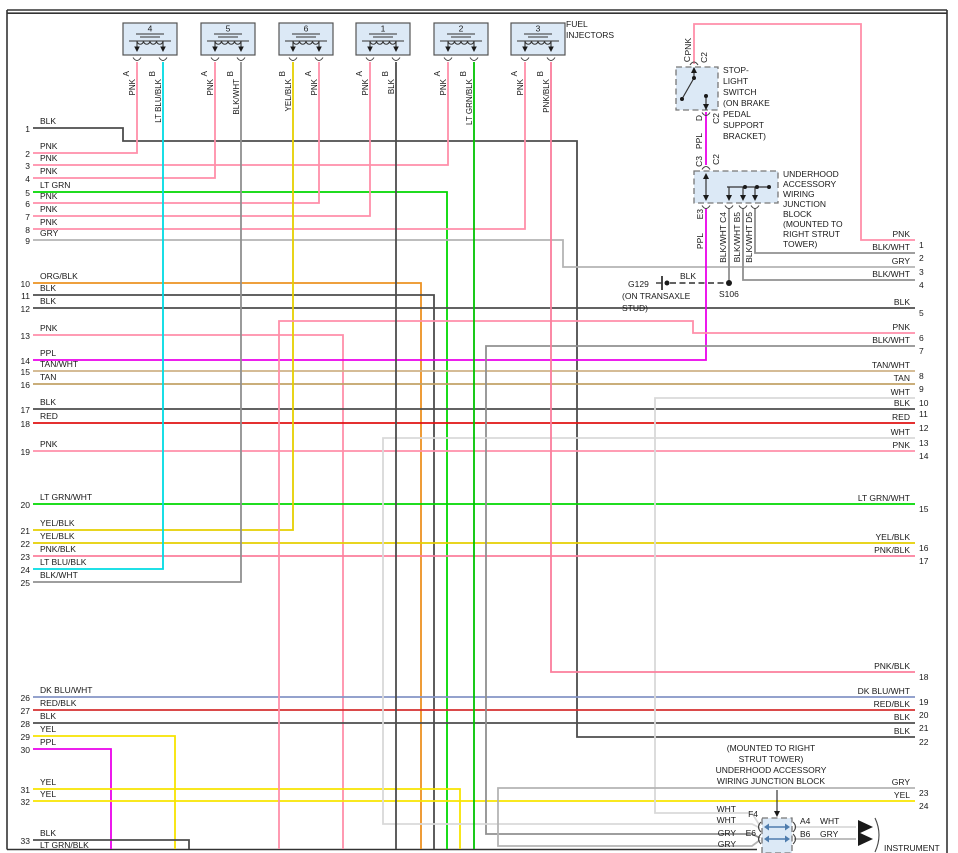  What do you see at coordinates (461, 29) in the screenshot?
I see `injector-number: 2` at bounding box center [461, 29].